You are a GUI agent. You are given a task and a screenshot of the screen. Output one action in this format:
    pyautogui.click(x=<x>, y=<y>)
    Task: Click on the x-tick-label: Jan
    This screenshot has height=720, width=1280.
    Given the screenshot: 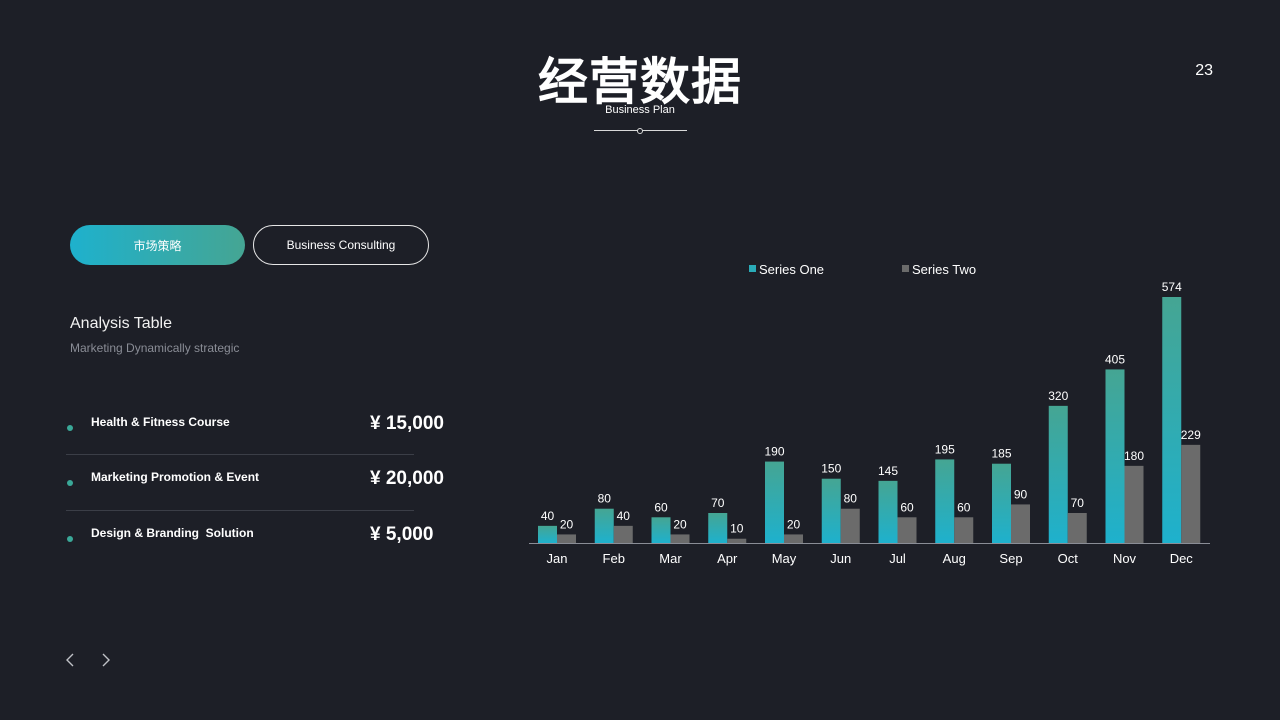 What is the action you would take?
    pyautogui.click(x=557, y=558)
    